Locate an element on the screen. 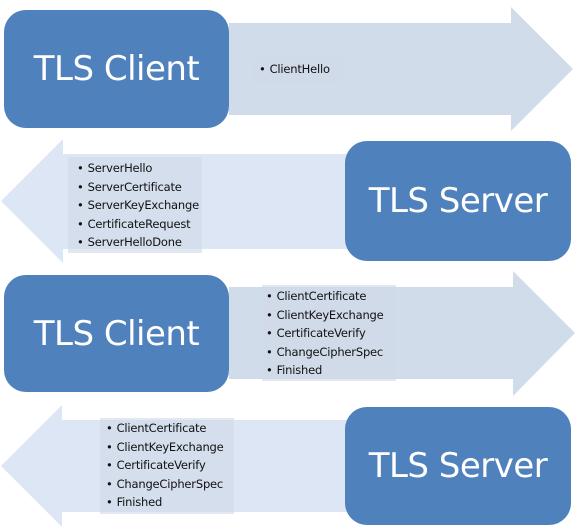  message-item: CertificateRequest is located at coordinates (138, 224).